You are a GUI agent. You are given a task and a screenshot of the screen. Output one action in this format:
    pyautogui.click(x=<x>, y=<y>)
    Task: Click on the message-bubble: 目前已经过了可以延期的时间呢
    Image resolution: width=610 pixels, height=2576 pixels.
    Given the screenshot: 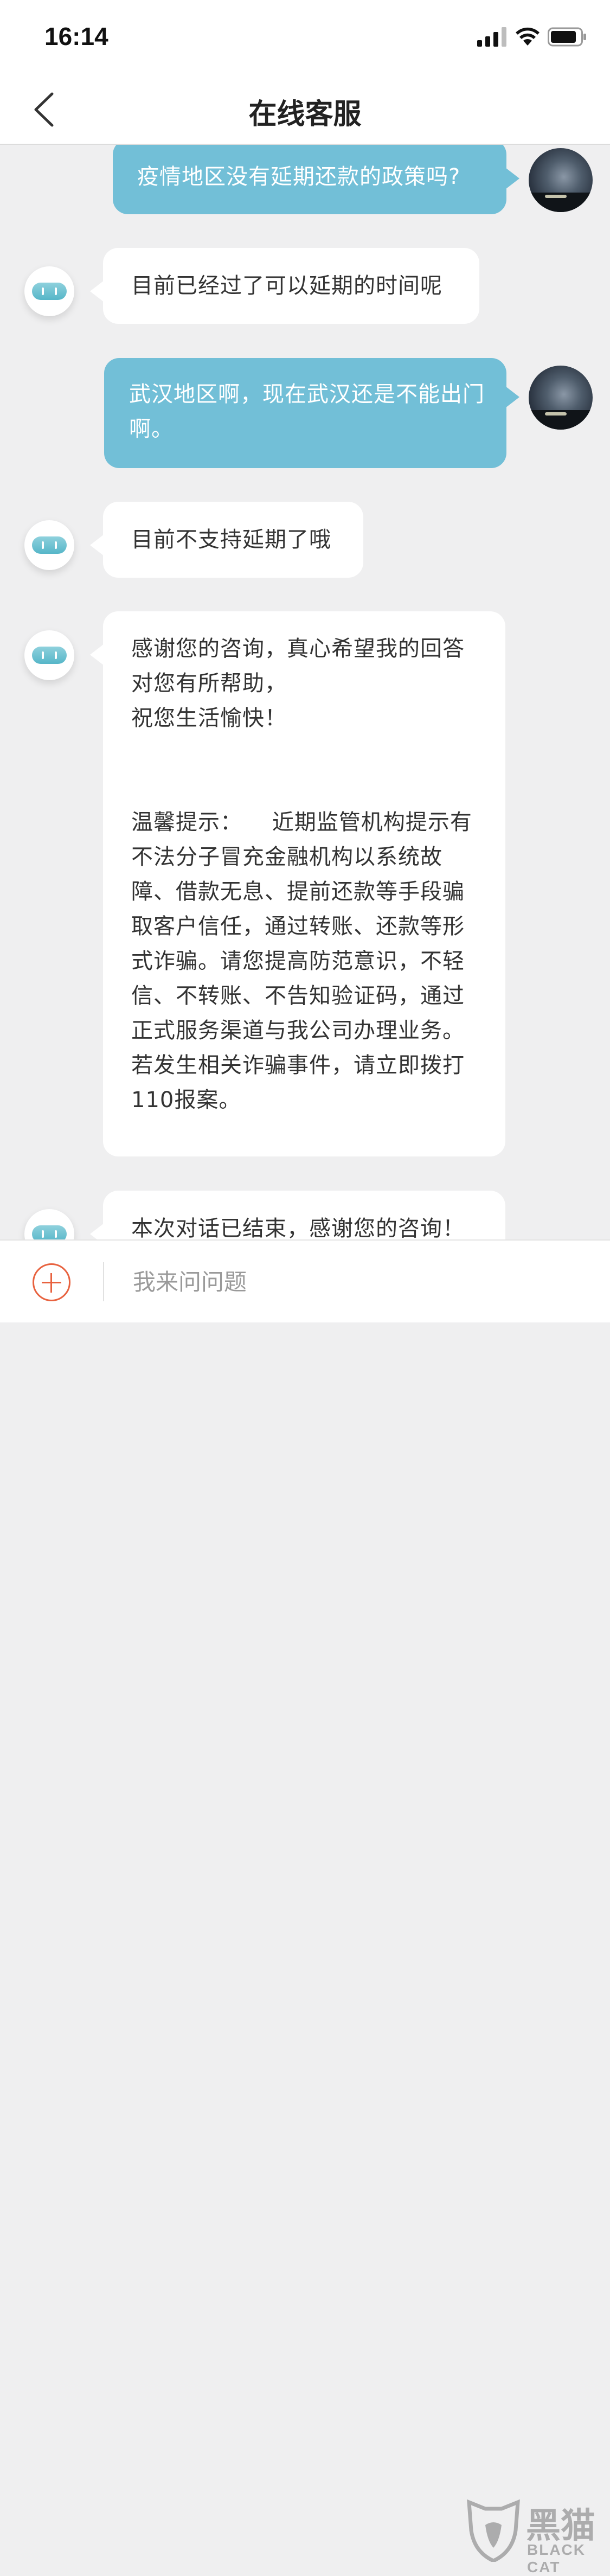 What is the action you would take?
    pyautogui.click(x=291, y=286)
    